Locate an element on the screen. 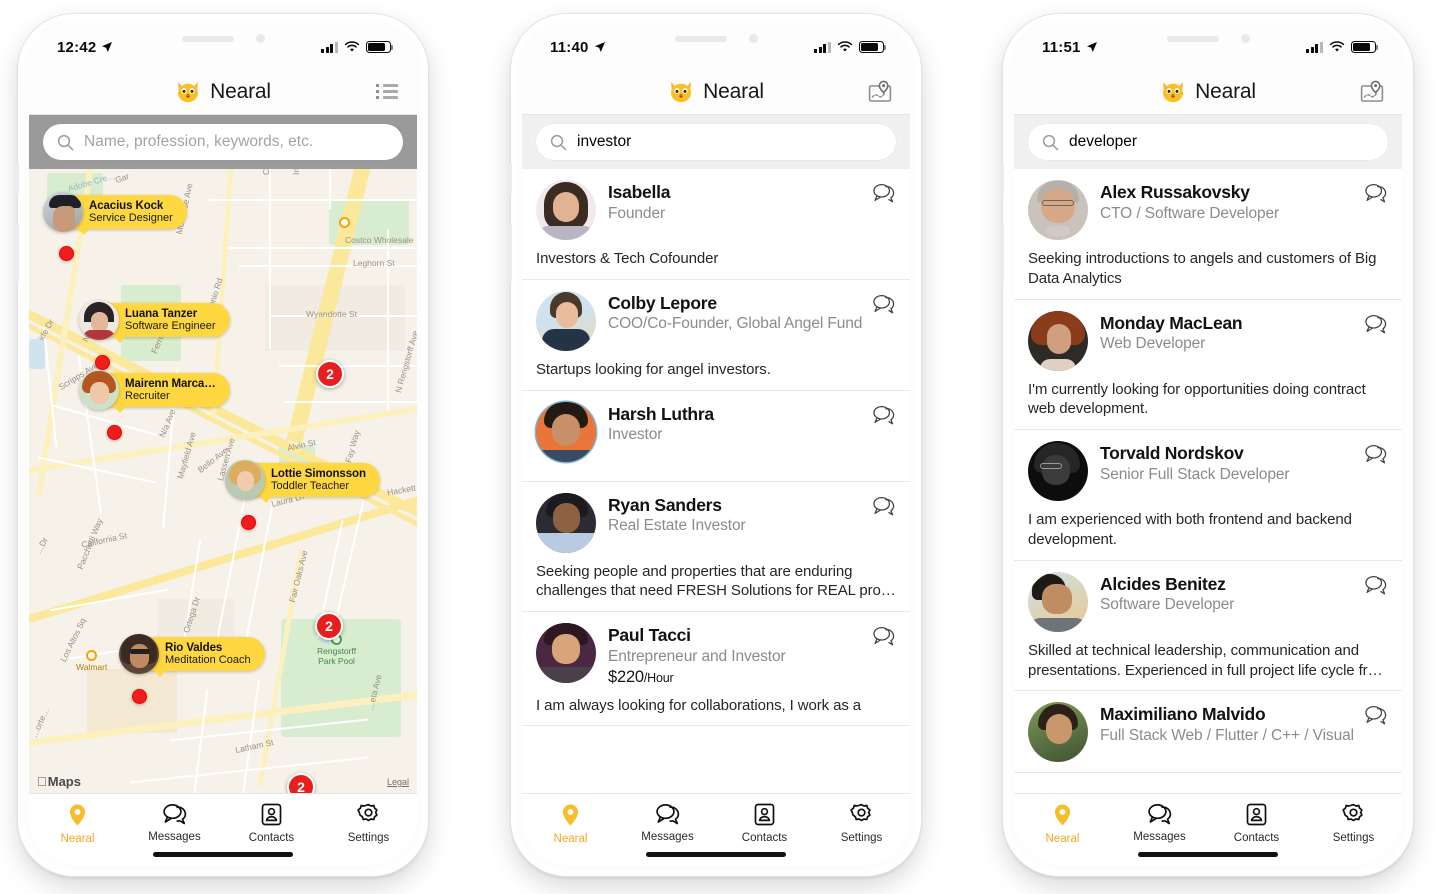 Image resolution: width=1449 pixels, height=894 pixels. search-input: Name, profession, keywords, etc. is located at coordinates (223, 142).